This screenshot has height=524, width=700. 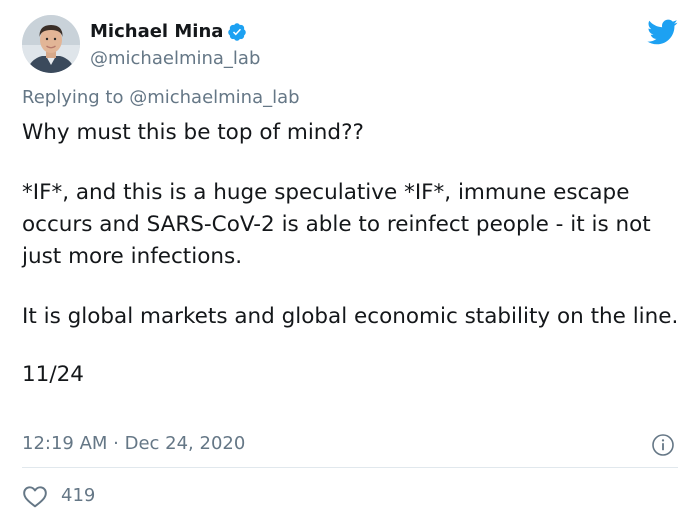 What do you see at coordinates (175, 59) in the screenshot?
I see `user-handle: @michaelmina_lab` at bounding box center [175, 59].